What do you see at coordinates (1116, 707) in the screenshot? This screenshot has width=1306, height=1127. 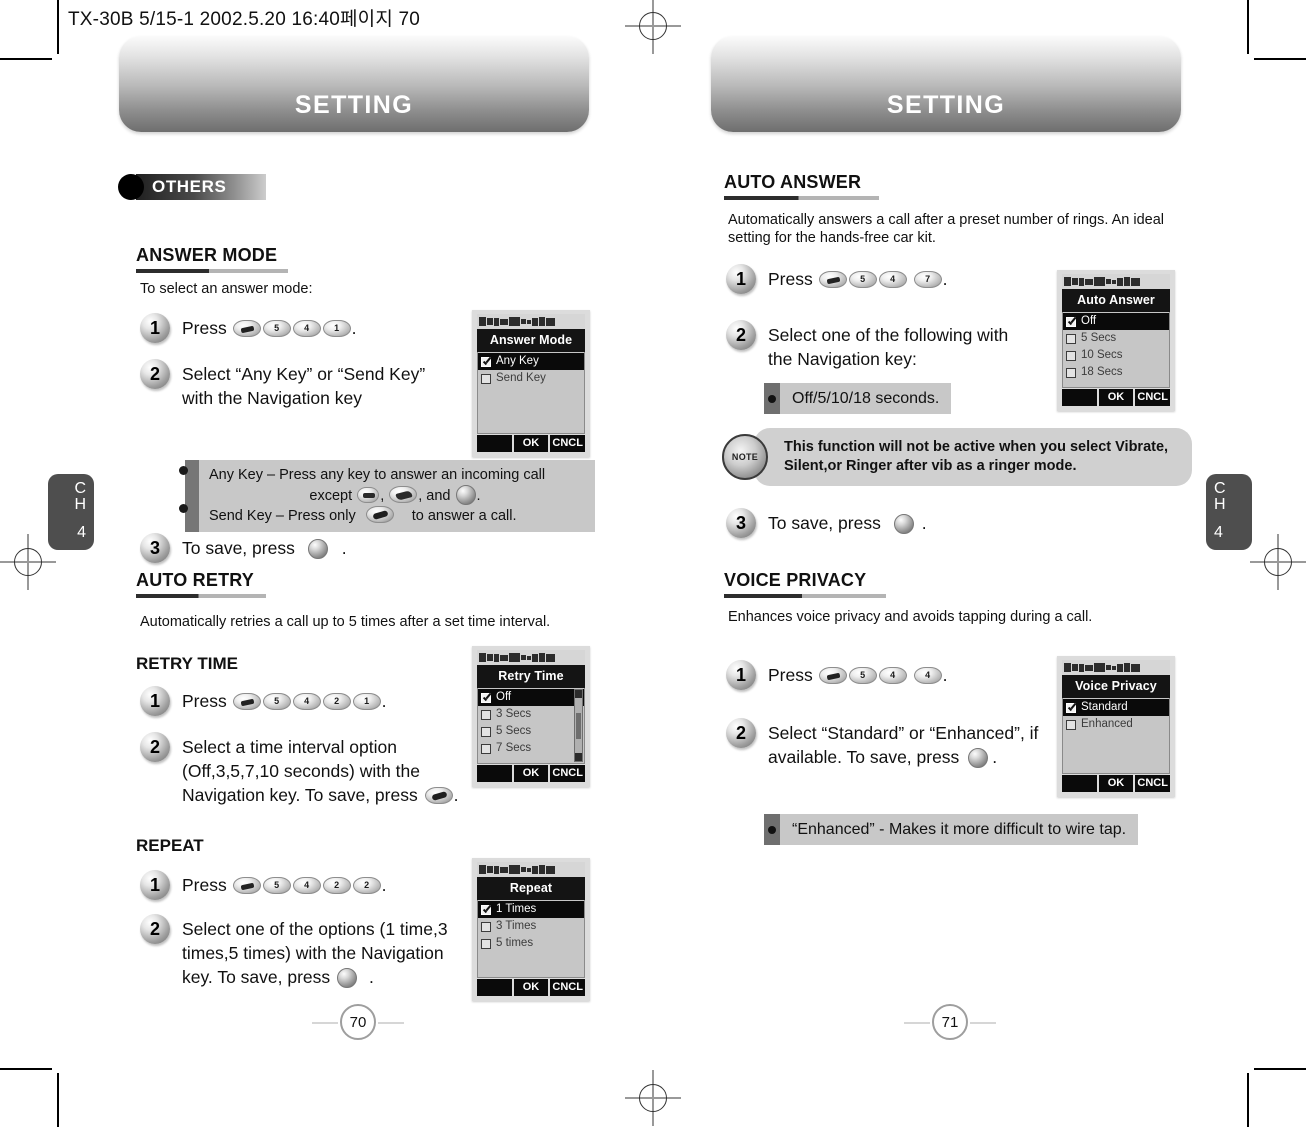 I see `phone-option-row: Standard` at bounding box center [1116, 707].